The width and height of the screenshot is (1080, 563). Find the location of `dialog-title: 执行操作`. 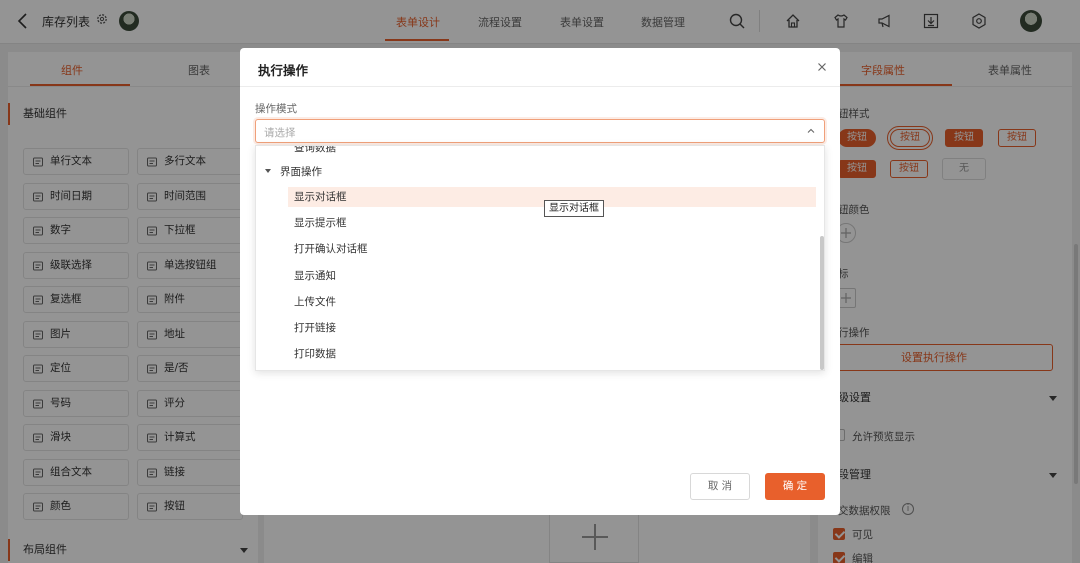

dialog-title: 执行操作 is located at coordinates (283, 70).